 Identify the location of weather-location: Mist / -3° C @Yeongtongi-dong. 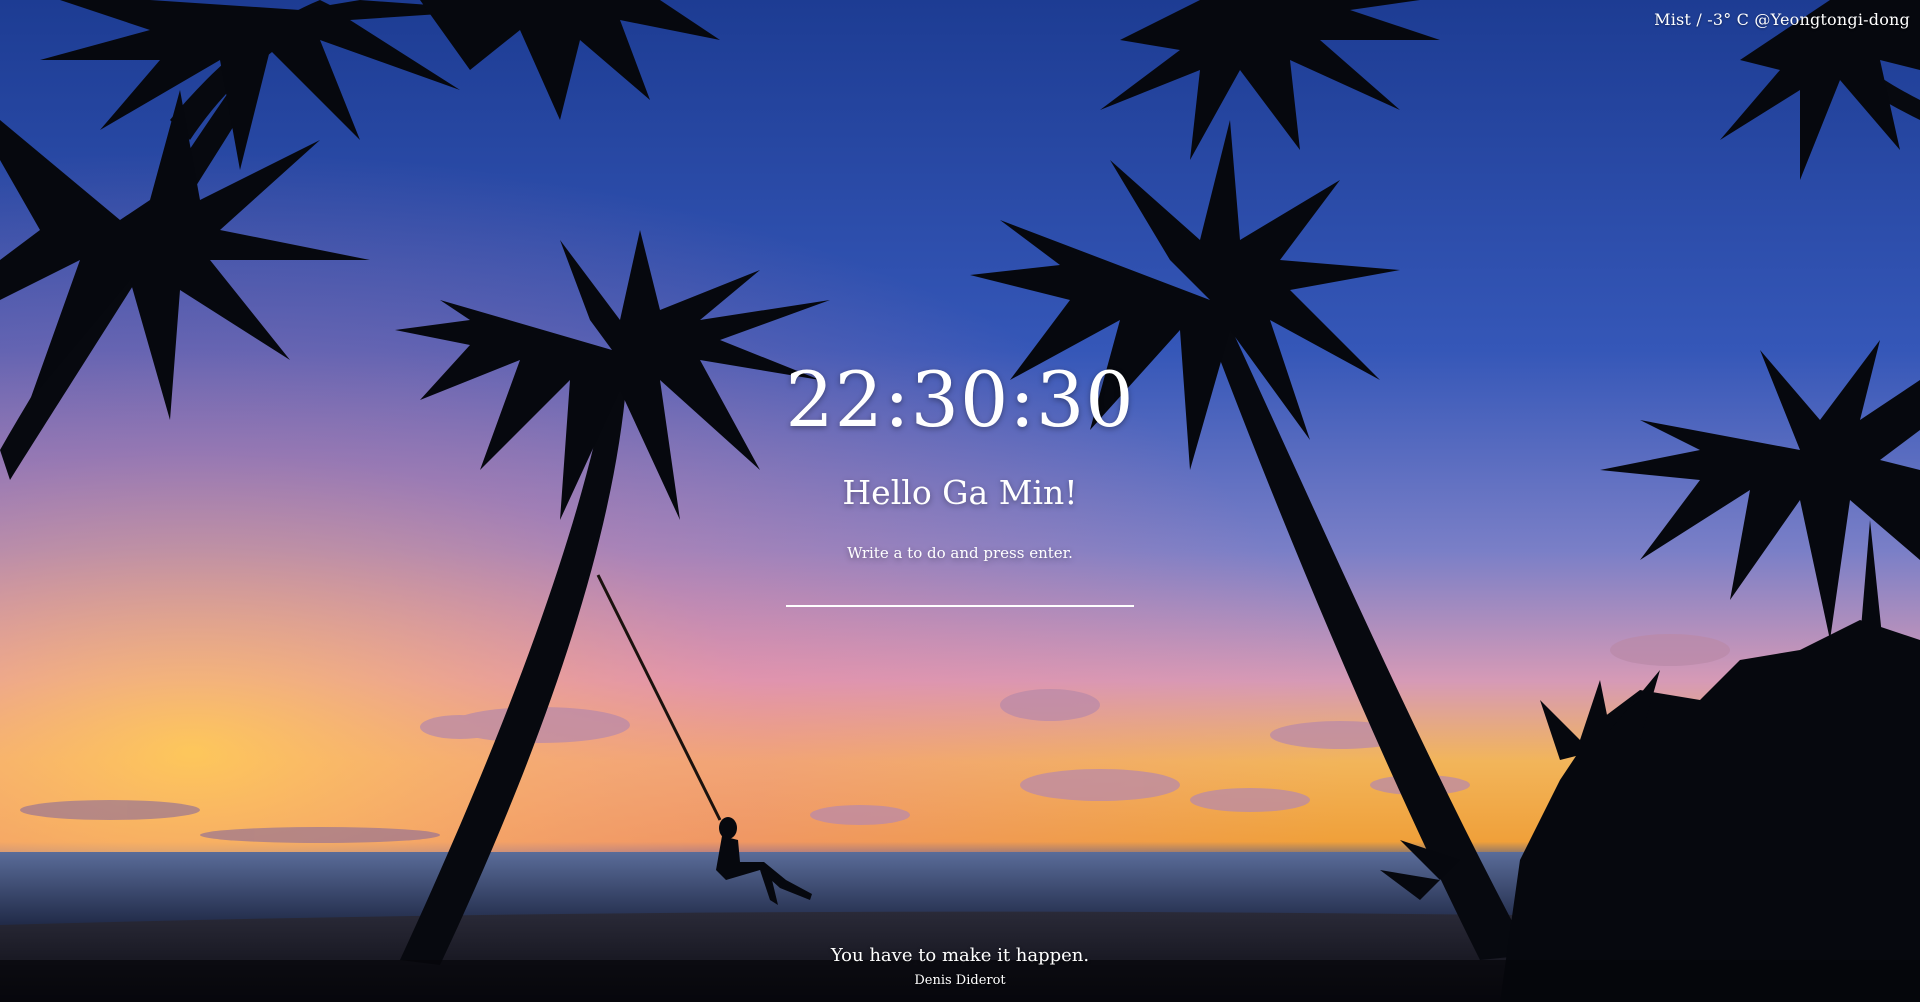
(1782, 19).